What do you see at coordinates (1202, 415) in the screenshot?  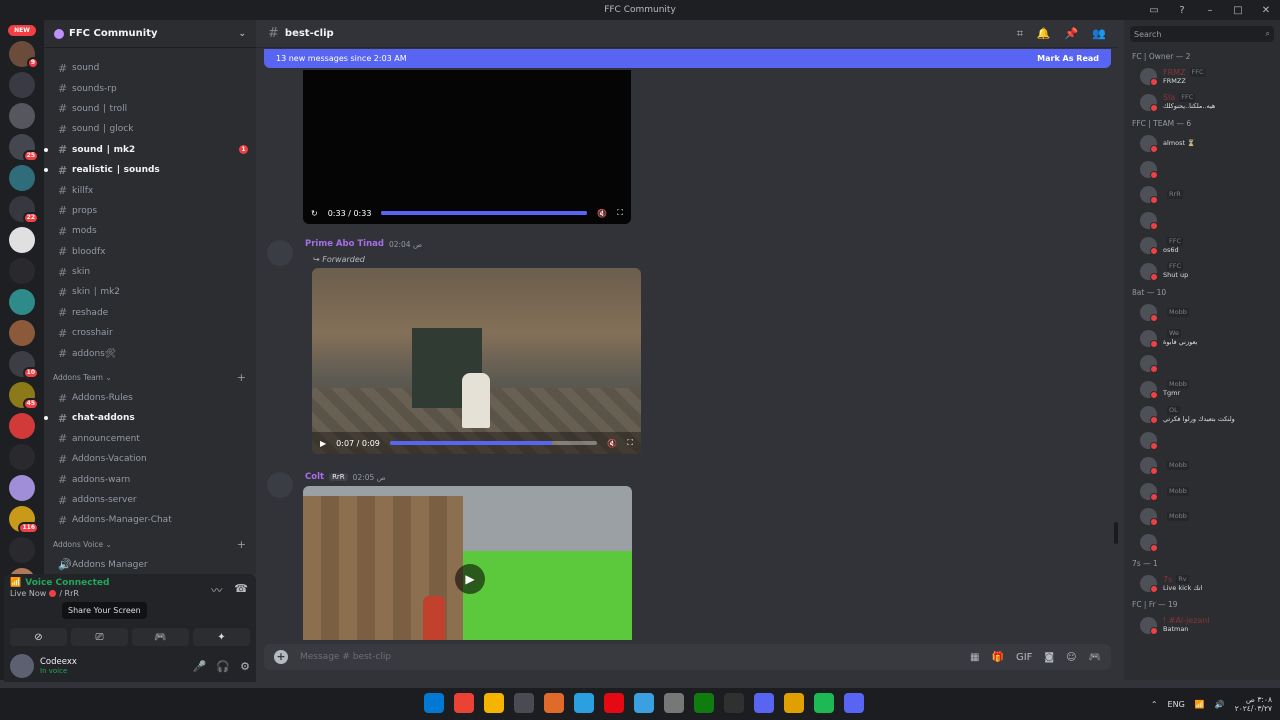 I see `member-item: OL ولنكت بتعيدك ورلوا فكرتي` at bounding box center [1202, 415].